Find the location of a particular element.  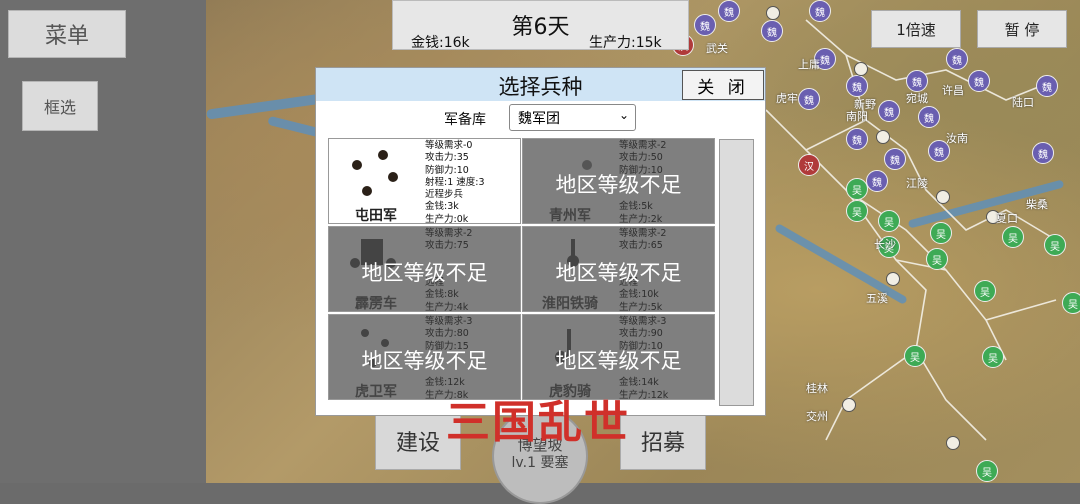

map-place-label: 柴桑 is located at coordinates (1037, 204).